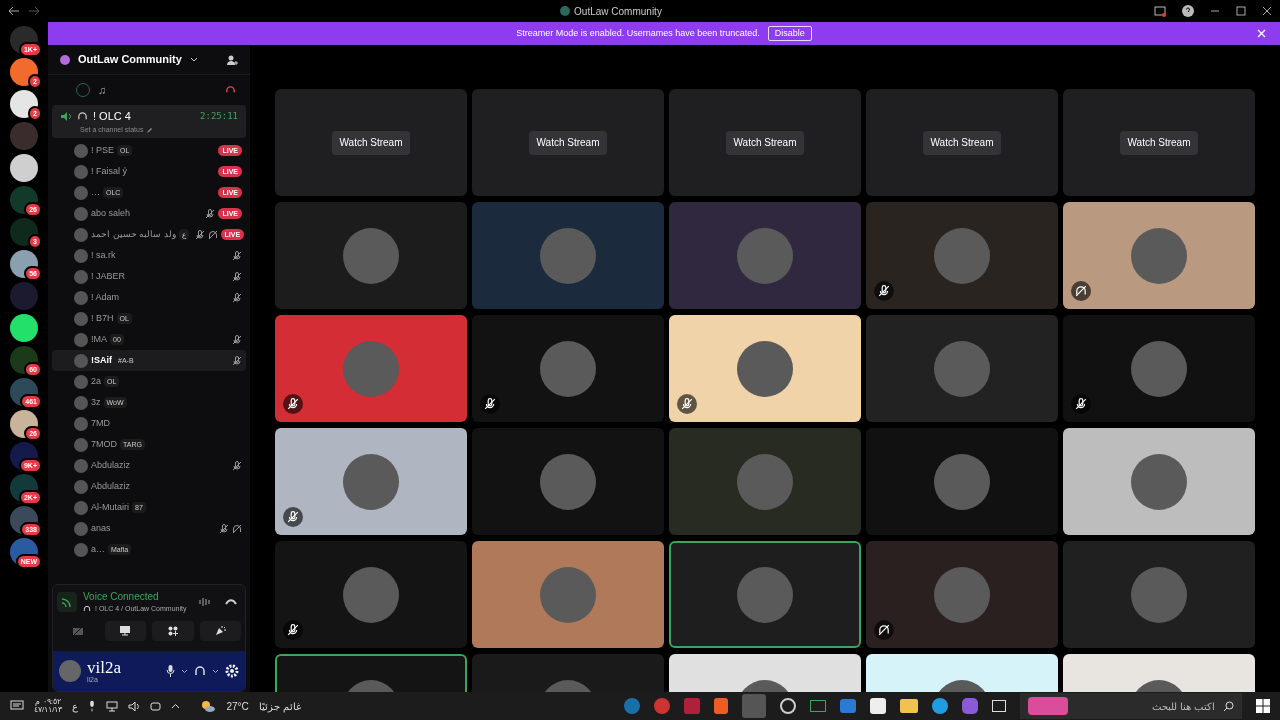 Image resolution: width=1280 pixels, height=720 pixels. I want to click on member-row: 7MD, so click(149, 423).